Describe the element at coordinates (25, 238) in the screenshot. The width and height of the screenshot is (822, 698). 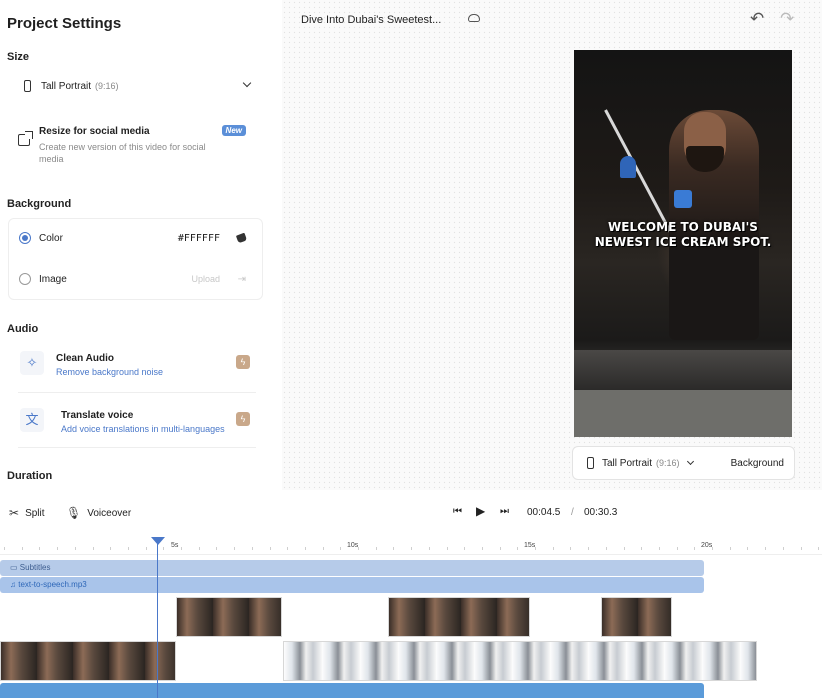
I see `color-radio` at that location.